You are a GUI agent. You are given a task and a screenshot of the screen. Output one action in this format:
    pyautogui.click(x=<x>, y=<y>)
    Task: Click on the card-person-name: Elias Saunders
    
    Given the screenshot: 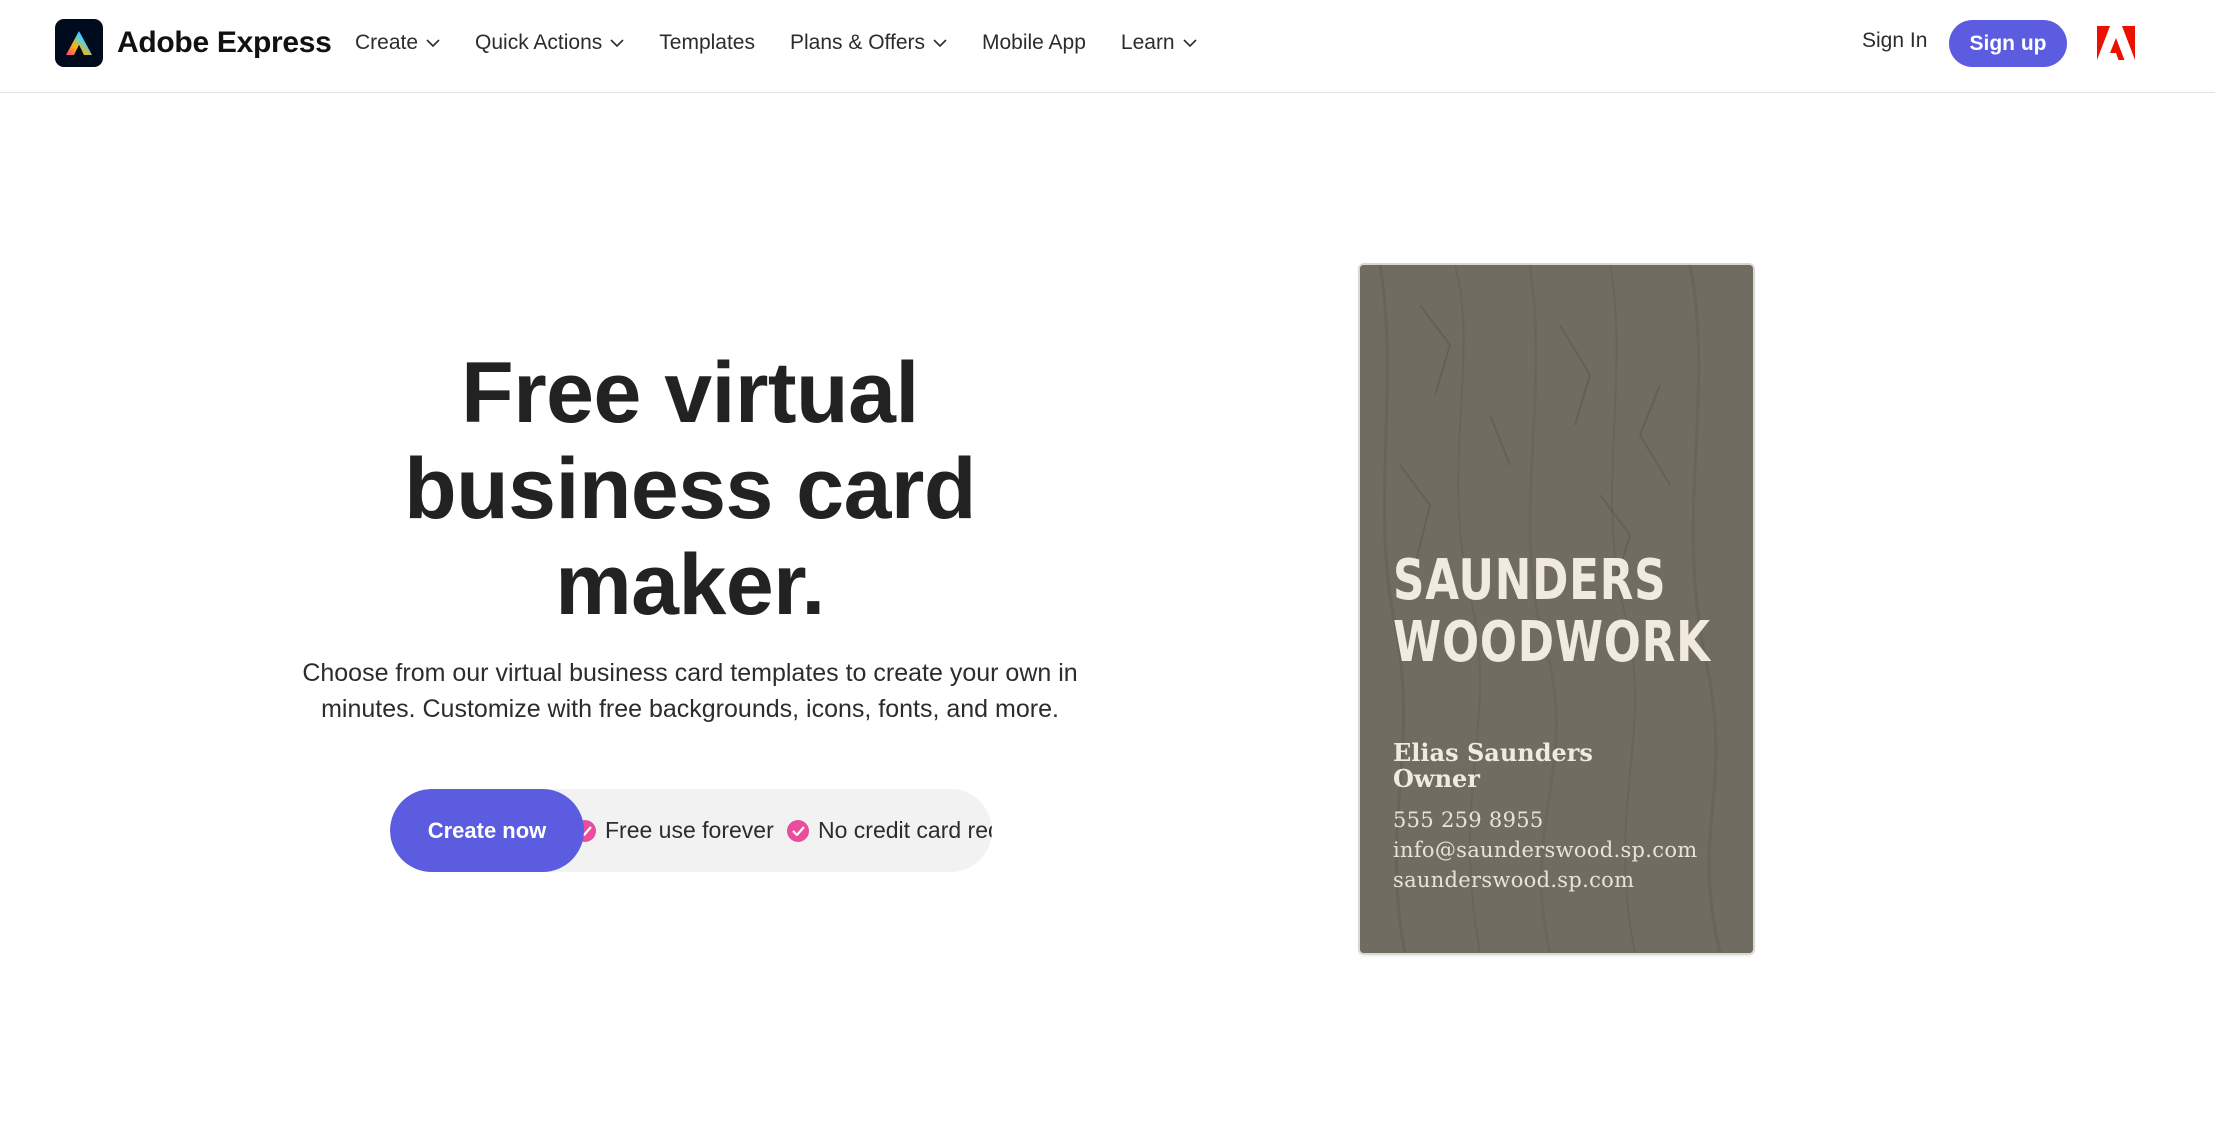 What is the action you would take?
    pyautogui.click(x=1493, y=752)
    